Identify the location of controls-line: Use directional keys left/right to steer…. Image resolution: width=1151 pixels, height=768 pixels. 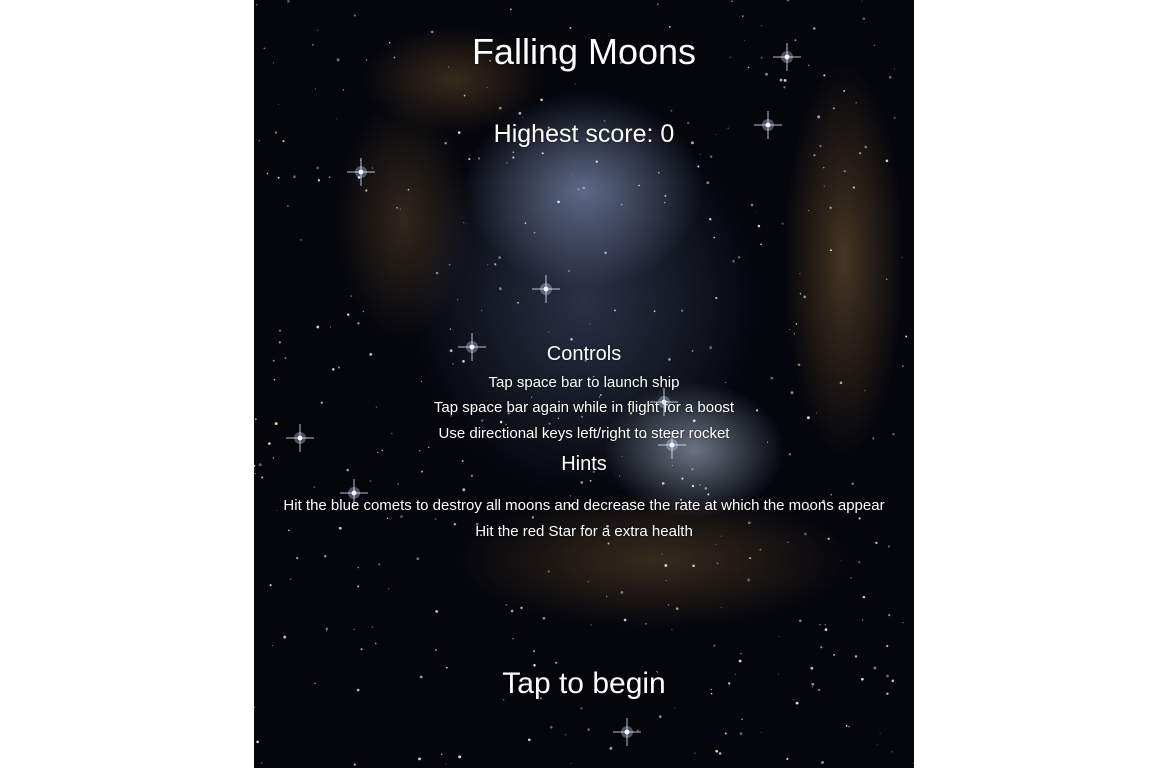
(584, 433).